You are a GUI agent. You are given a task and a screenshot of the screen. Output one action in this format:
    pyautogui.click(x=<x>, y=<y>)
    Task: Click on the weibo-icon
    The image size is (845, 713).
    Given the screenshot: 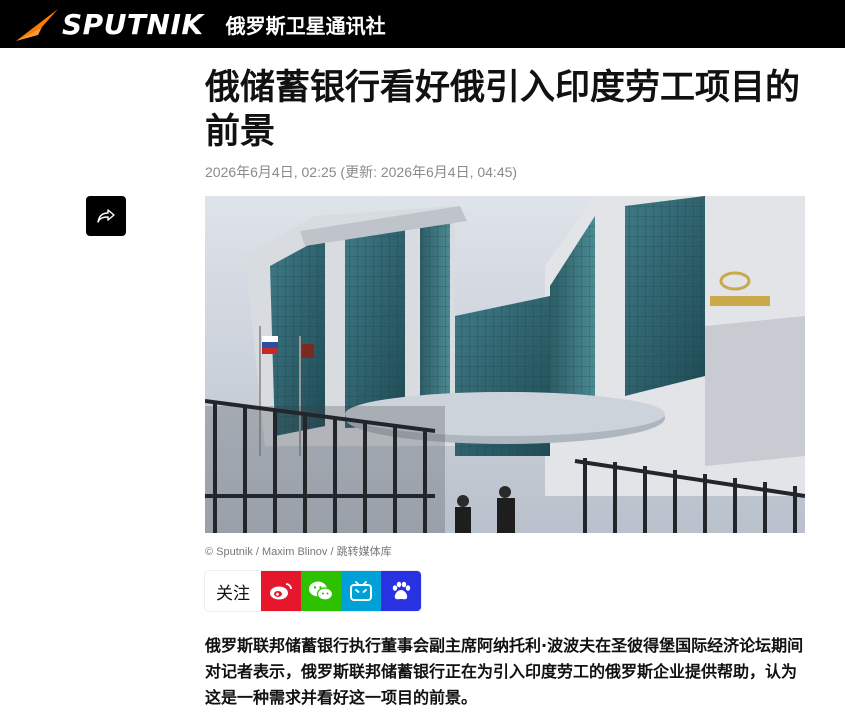 What is the action you would take?
    pyautogui.click(x=281, y=591)
    